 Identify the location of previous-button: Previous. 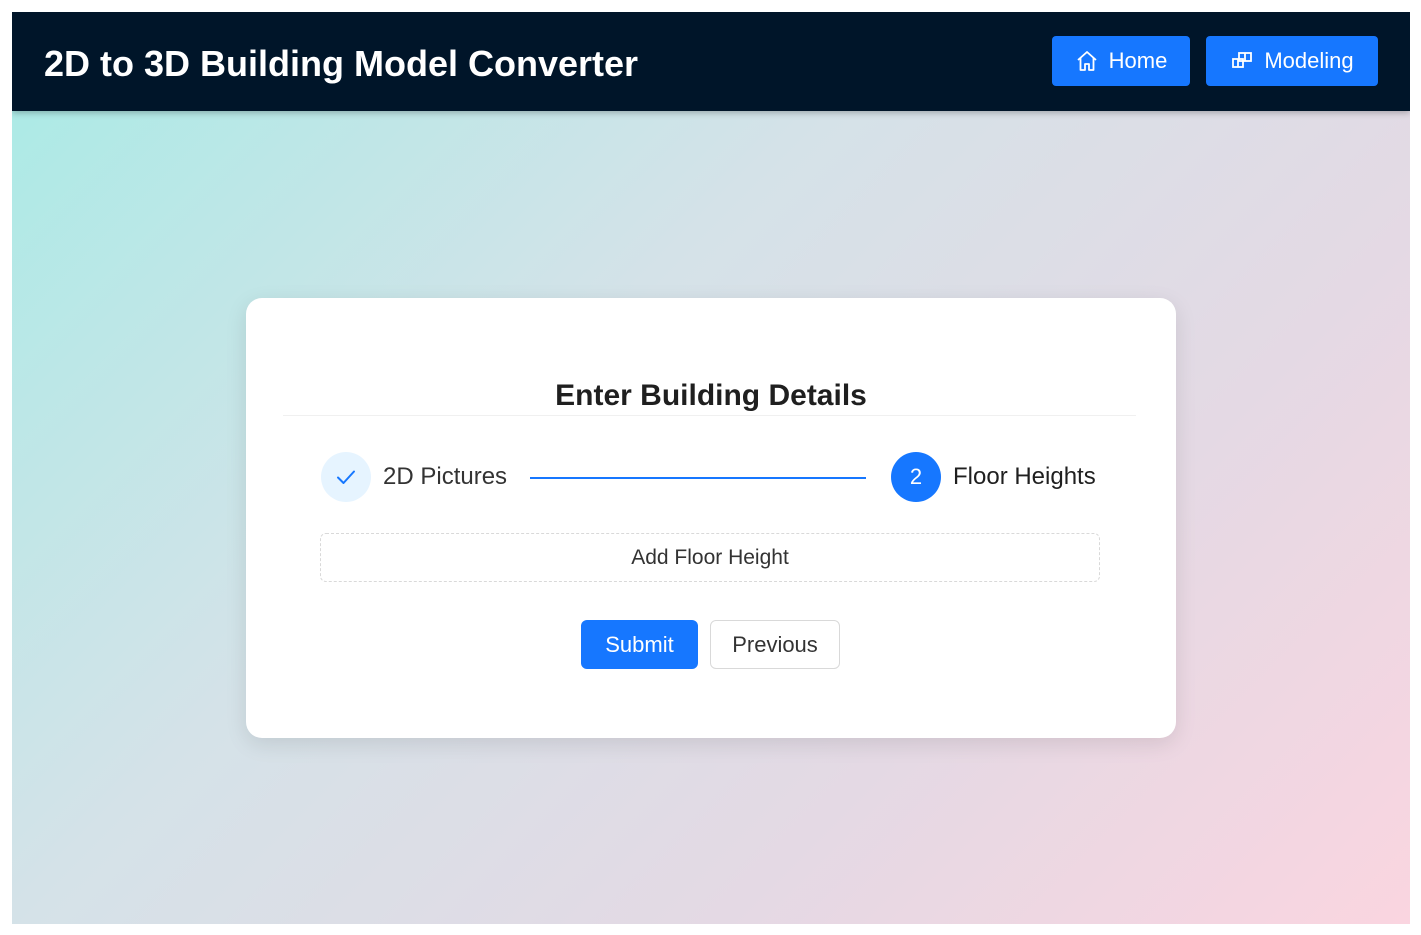
(775, 644).